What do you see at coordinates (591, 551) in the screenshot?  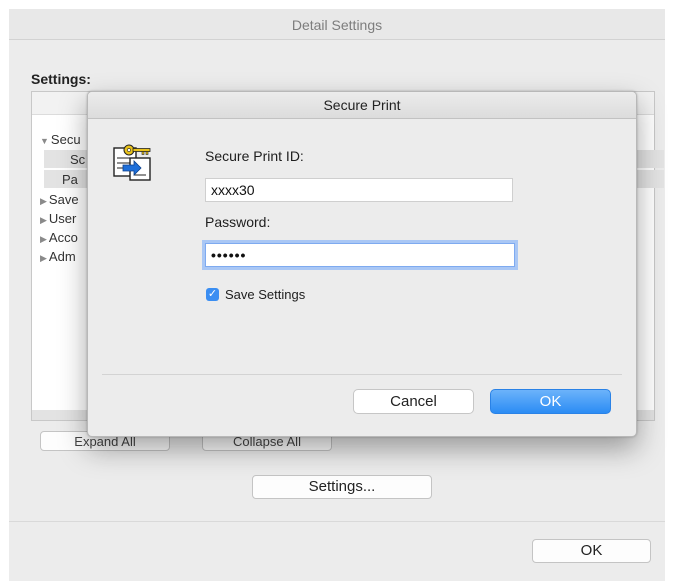 I see `ok-button: OK` at bounding box center [591, 551].